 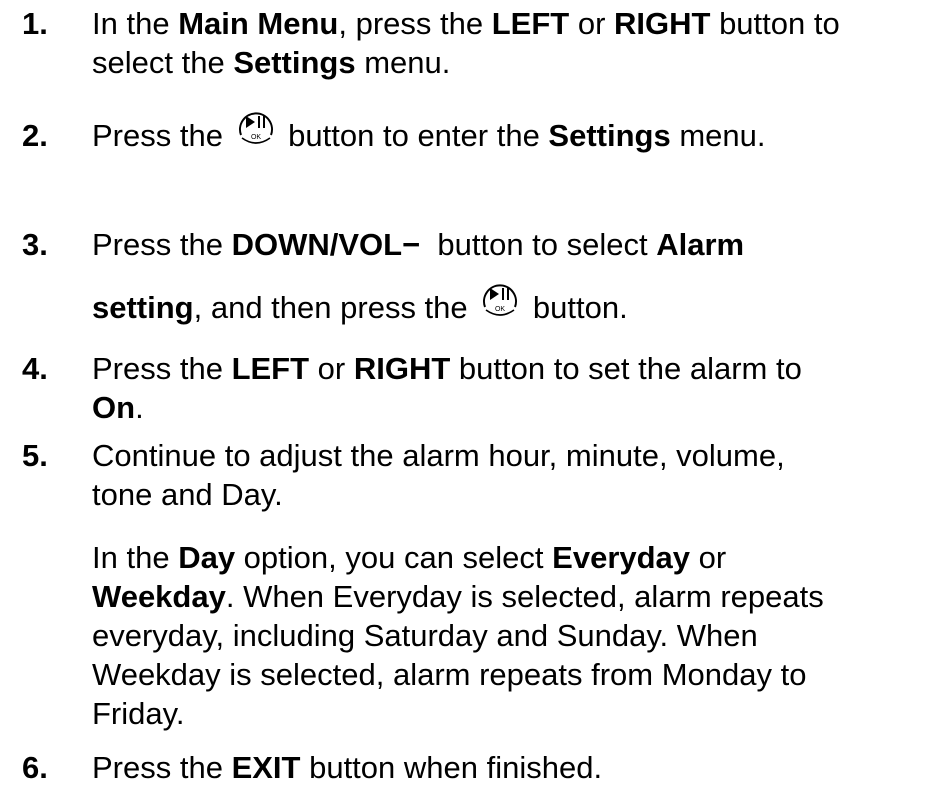 What do you see at coordinates (114, 407) in the screenshot?
I see `bold-term: On` at bounding box center [114, 407].